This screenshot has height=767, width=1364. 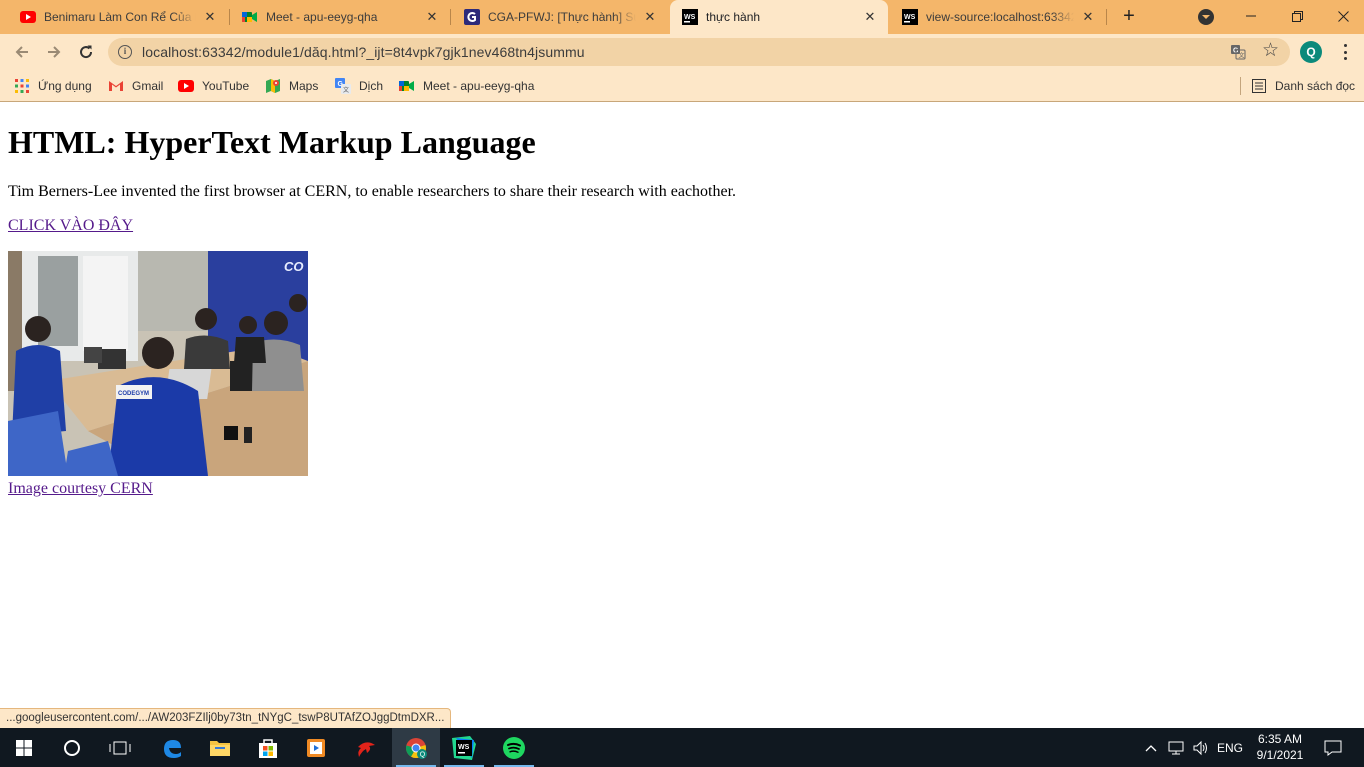 What do you see at coordinates (682, 747) in the screenshot?
I see `windows-taskbar: Q WS ENG 6:35 AM 9/1/2021` at bounding box center [682, 747].